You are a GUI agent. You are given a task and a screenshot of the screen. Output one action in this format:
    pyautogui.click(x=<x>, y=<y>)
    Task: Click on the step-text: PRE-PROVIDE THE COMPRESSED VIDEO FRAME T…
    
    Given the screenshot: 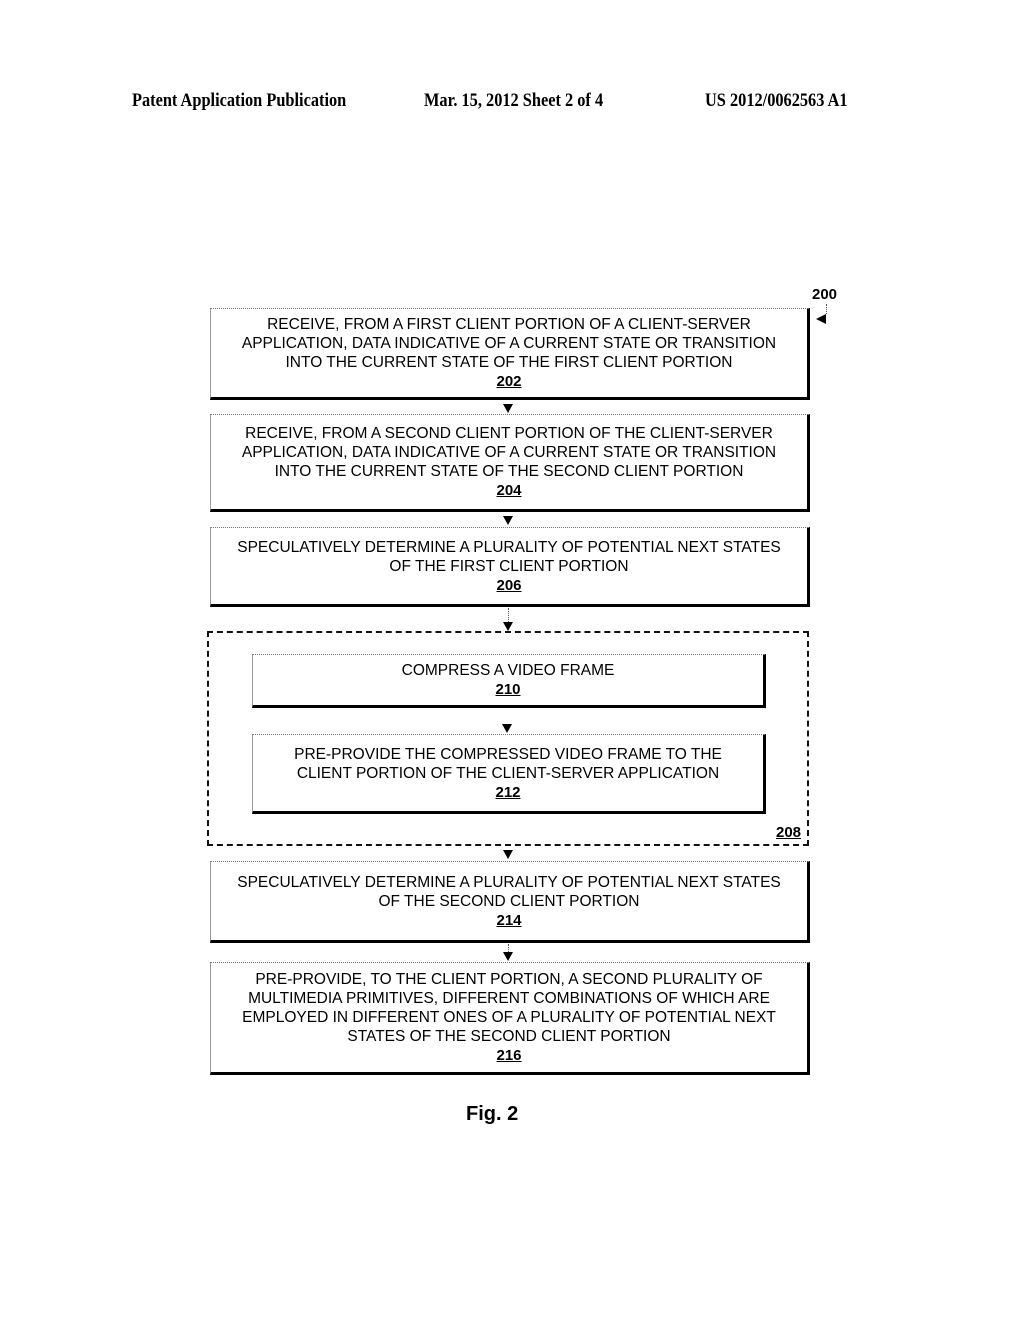 What is the action you would take?
    pyautogui.click(x=508, y=763)
    